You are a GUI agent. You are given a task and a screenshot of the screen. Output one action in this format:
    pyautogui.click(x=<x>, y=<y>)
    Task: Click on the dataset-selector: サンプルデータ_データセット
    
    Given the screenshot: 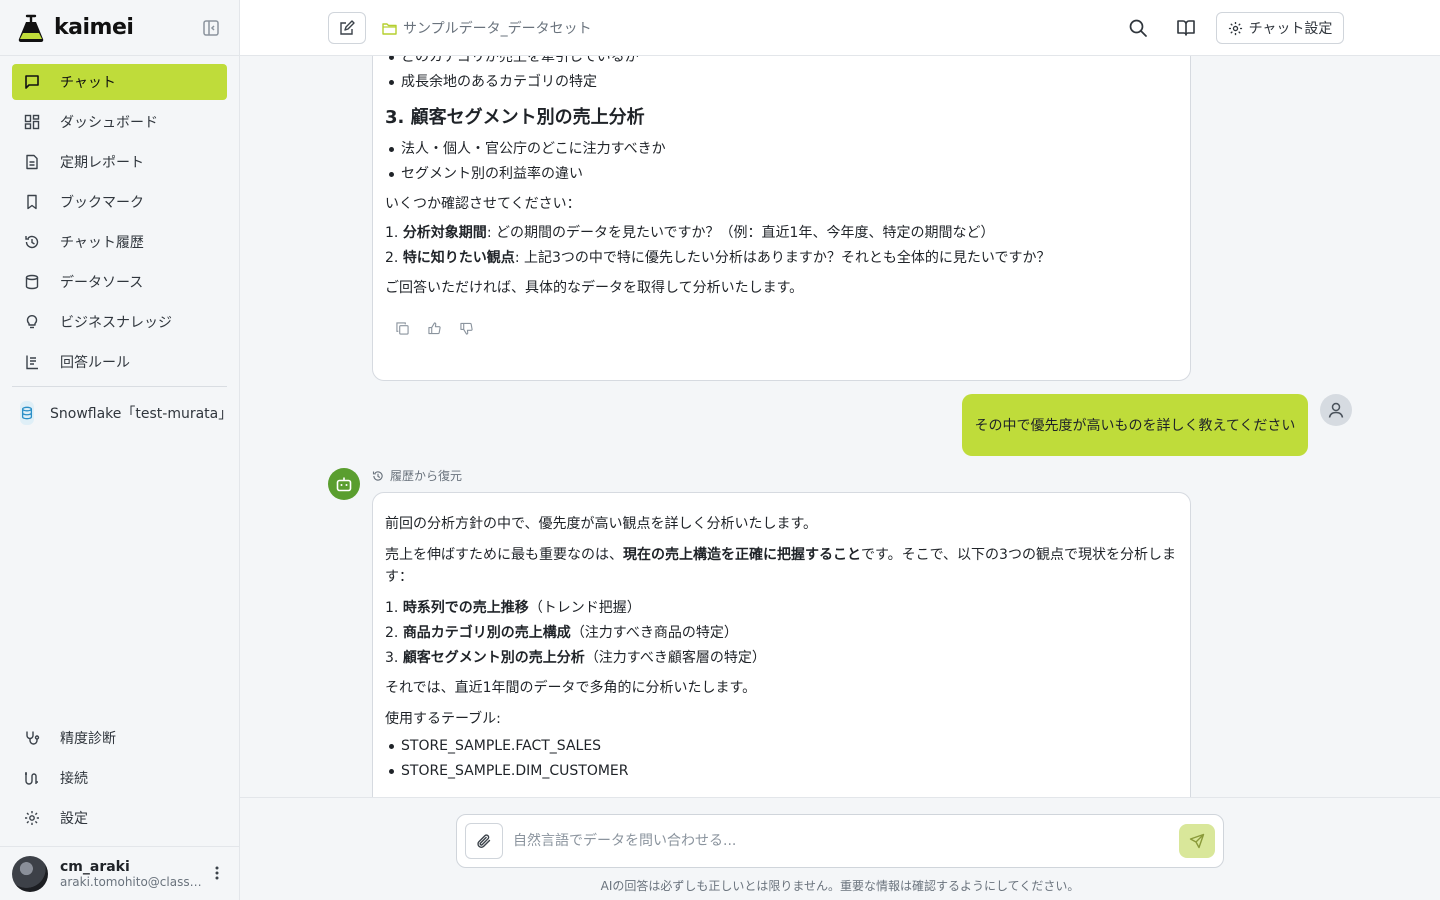 What is the action you would take?
    pyautogui.click(x=487, y=28)
    